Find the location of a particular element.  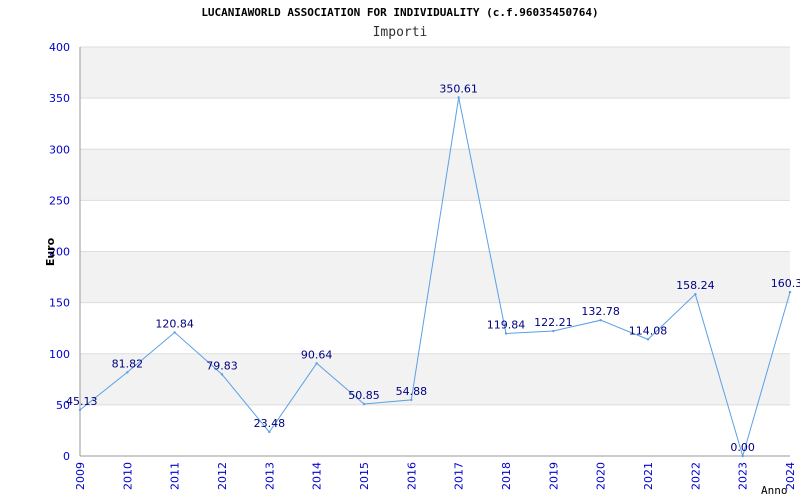

data-label: 119.84 is located at coordinates (506, 324).